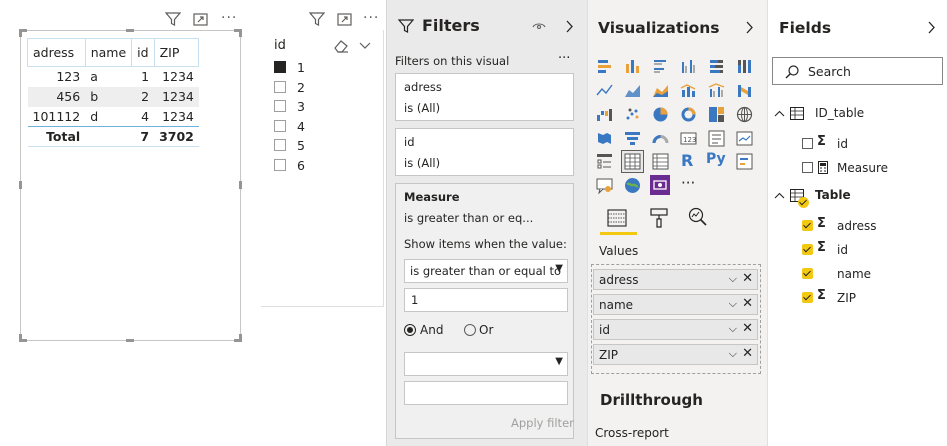  I want to click on value-field-id: id ⌵ ✕, so click(675, 329).